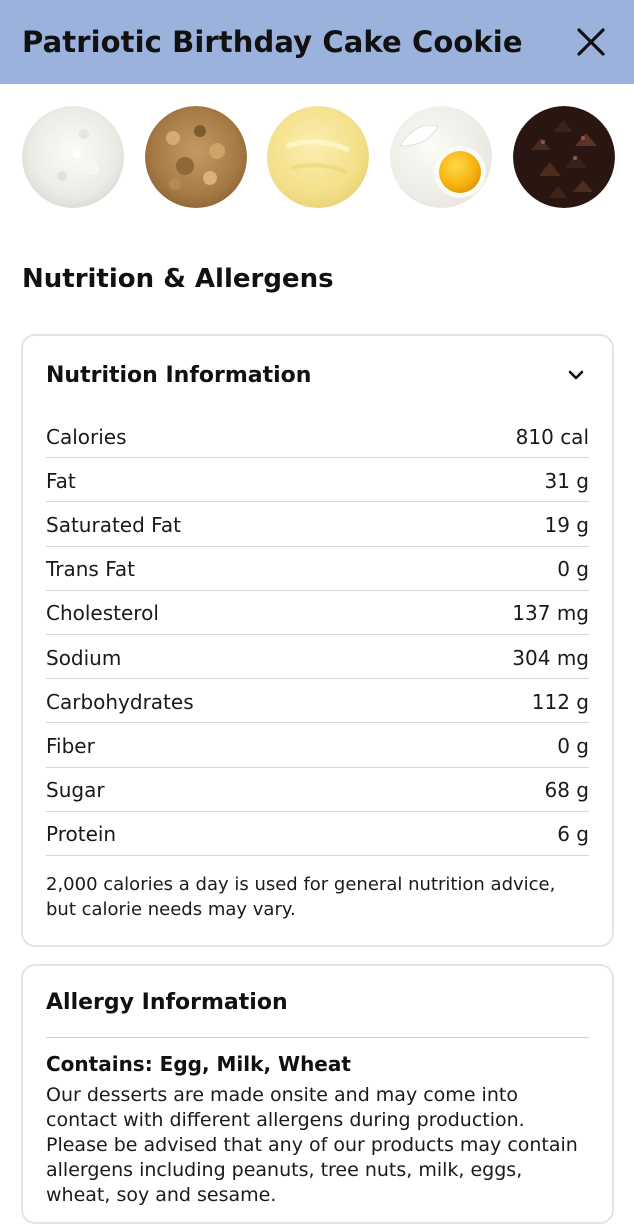 Image resolution: width=634 pixels, height=1224 pixels. I want to click on allergy-title: Allergy Information, so click(167, 1002).